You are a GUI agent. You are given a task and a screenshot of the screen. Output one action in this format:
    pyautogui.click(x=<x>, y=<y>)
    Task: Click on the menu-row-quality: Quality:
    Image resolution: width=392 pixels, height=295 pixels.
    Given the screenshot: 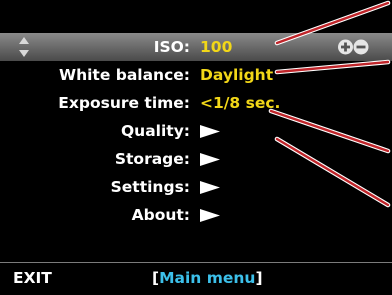 What is the action you would take?
    pyautogui.click(x=196, y=131)
    